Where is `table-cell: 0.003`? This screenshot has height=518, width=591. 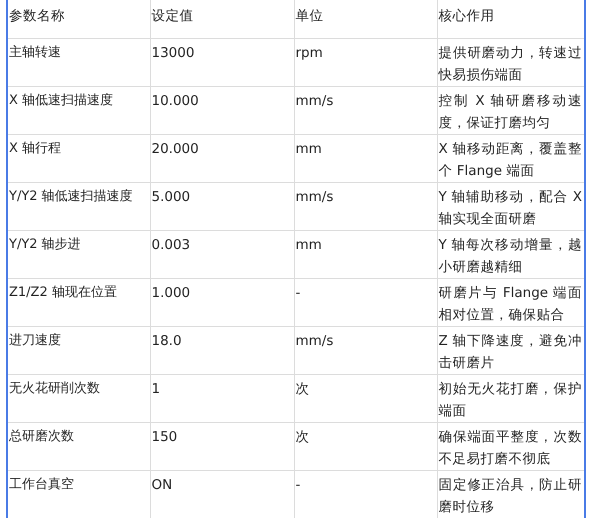 table-cell: 0.003 is located at coordinates (222, 254).